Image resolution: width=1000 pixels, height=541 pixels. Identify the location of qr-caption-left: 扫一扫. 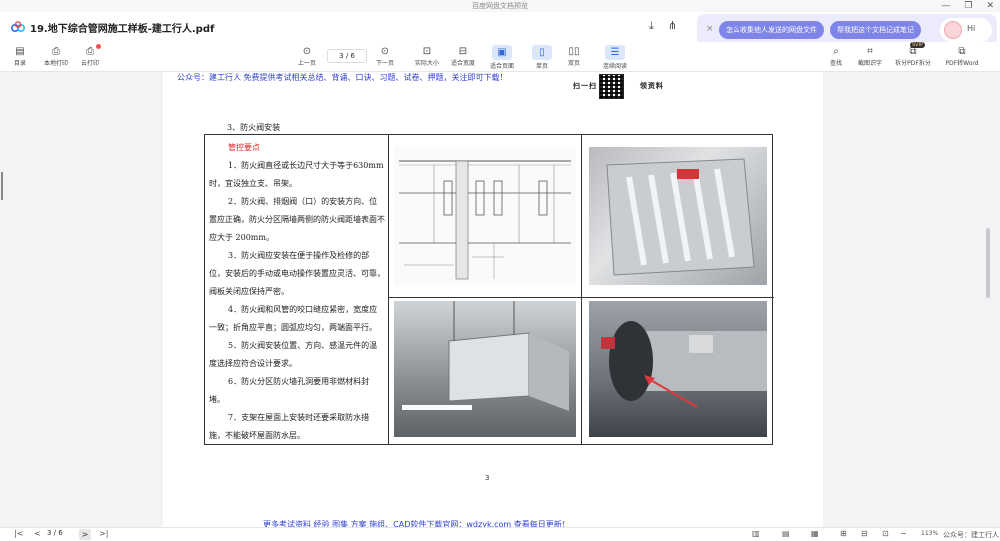
(585, 85).